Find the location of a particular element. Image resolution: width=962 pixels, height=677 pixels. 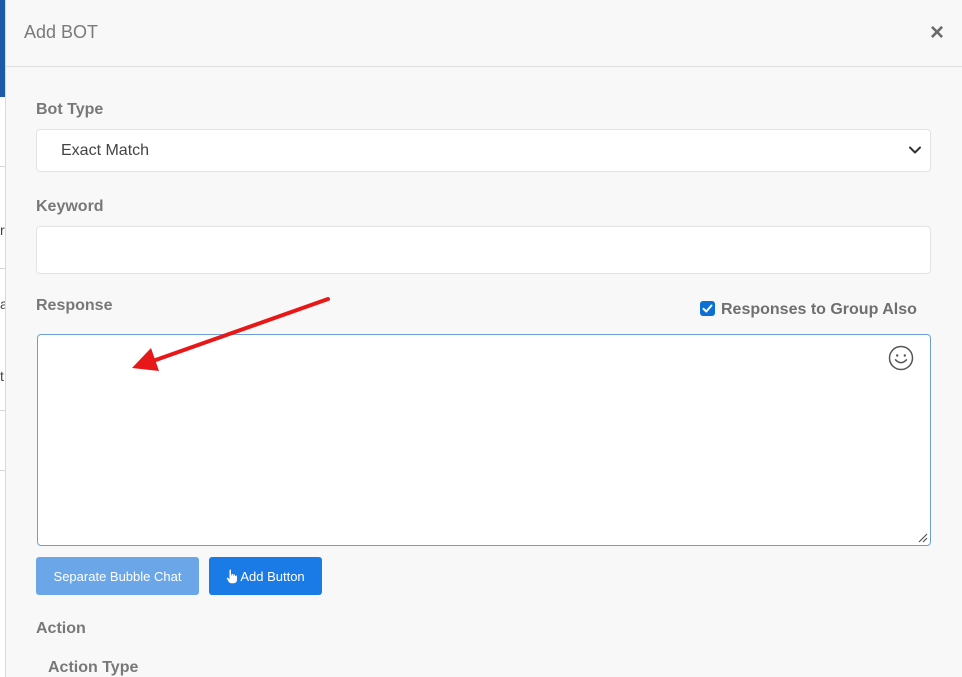

add-button-button: Add Button is located at coordinates (265, 576).